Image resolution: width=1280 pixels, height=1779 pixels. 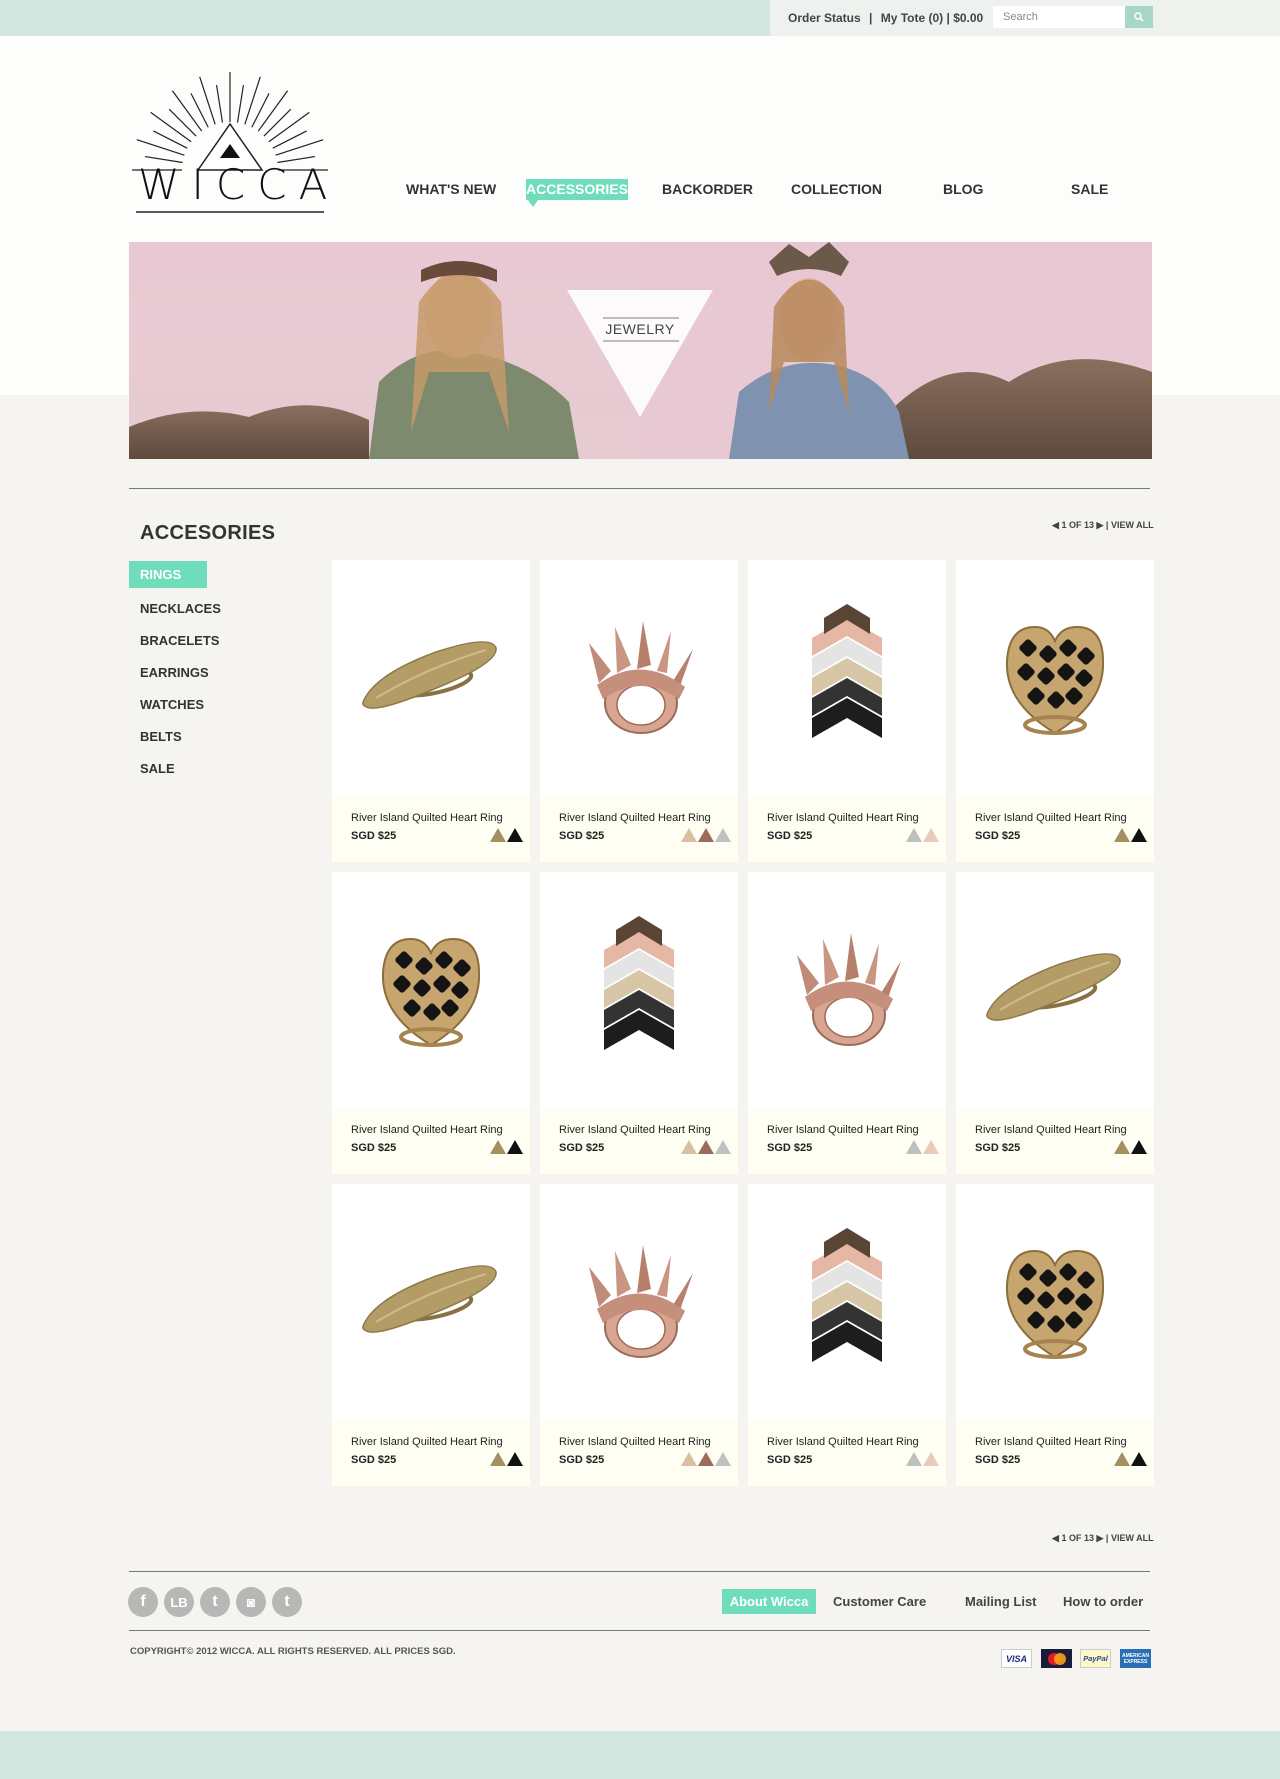 I want to click on facebook-icon: f, so click(x=143, y=1602).